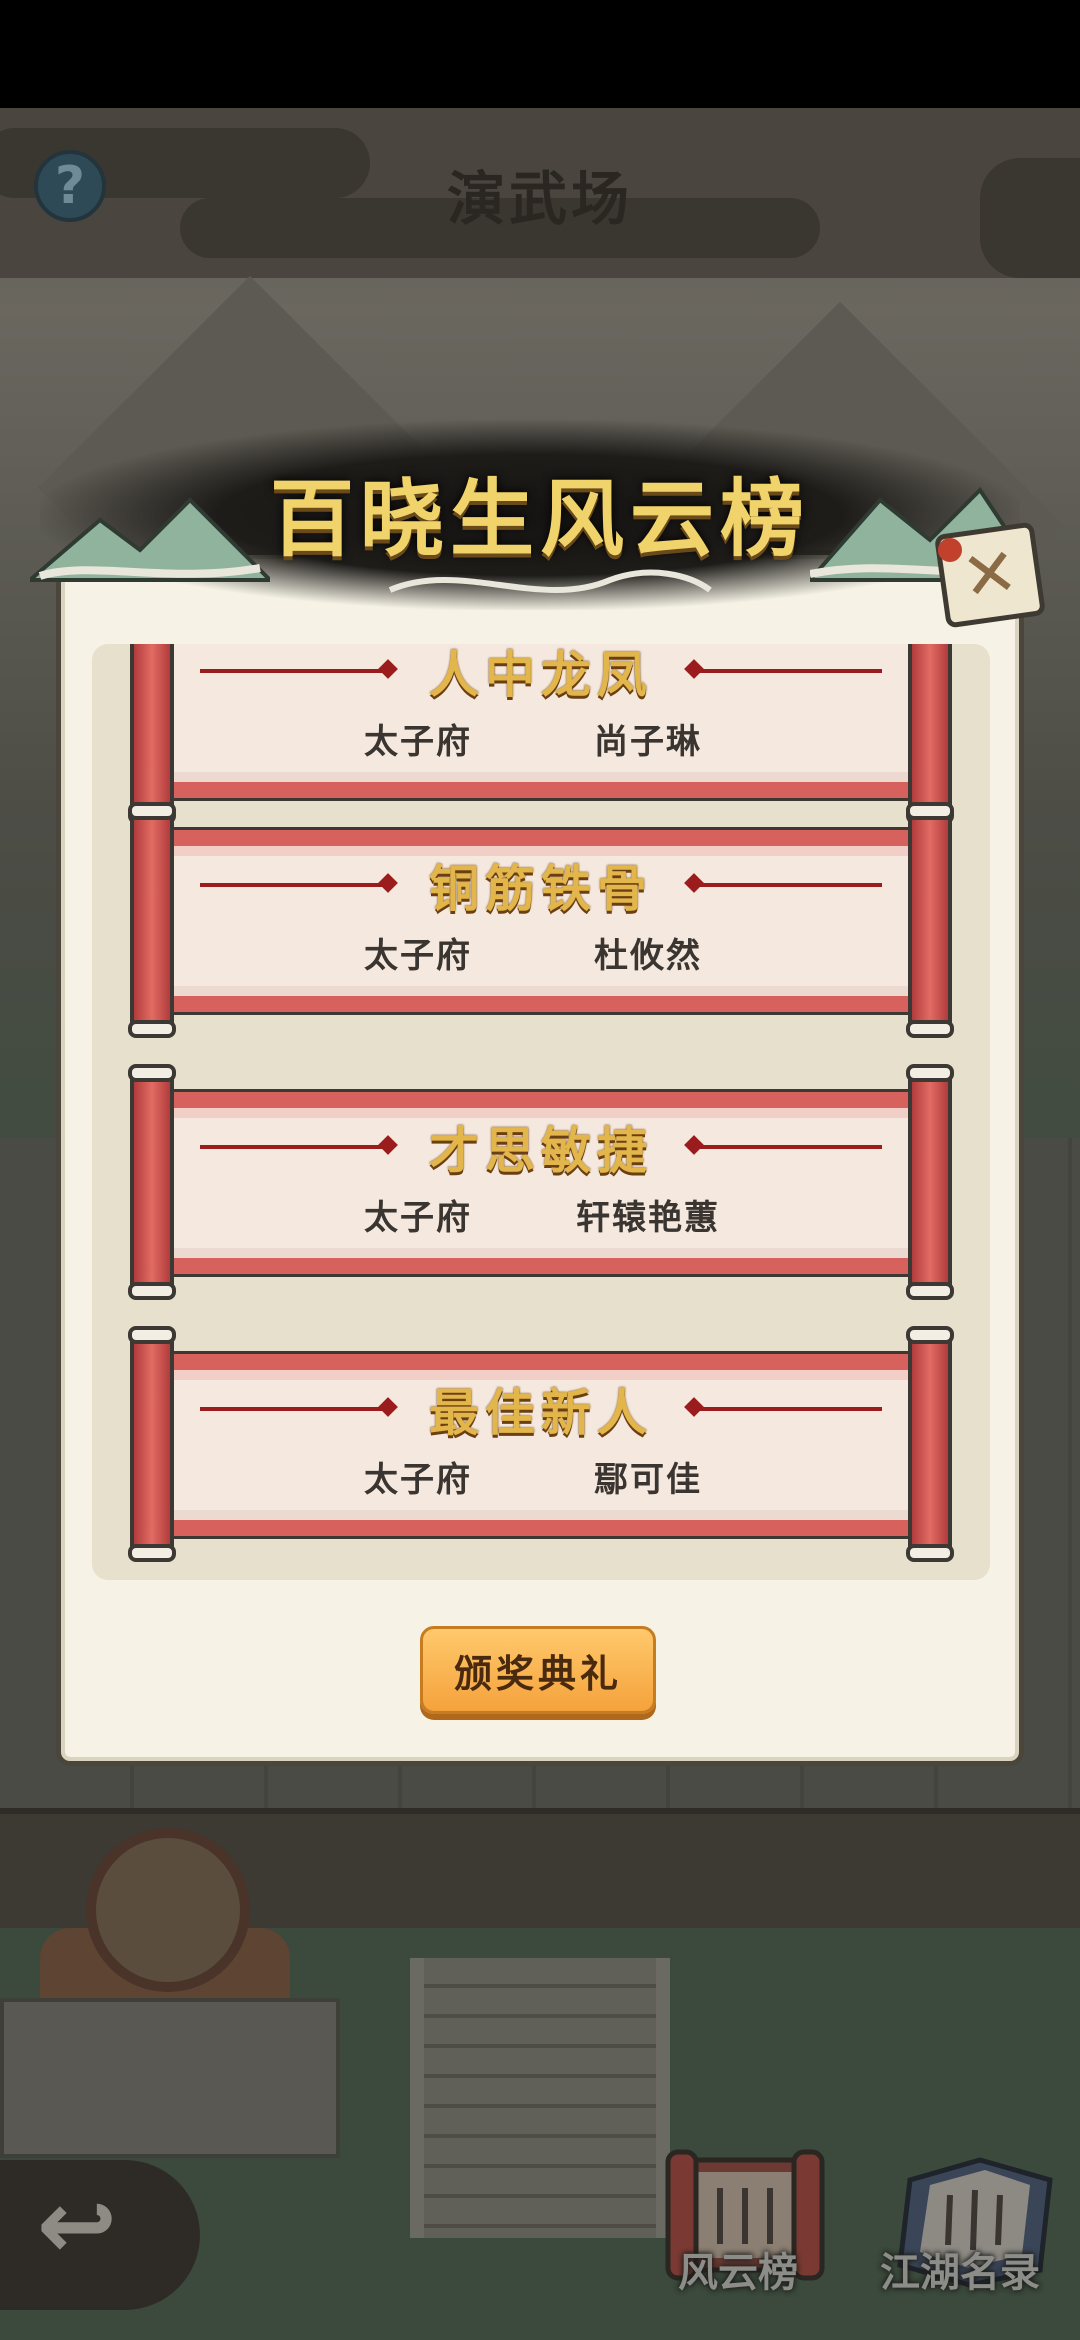 The width and height of the screenshot is (1080, 2340). What do you see at coordinates (168, 1910) in the screenshot?
I see `war-drum` at bounding box center [168, 1910].